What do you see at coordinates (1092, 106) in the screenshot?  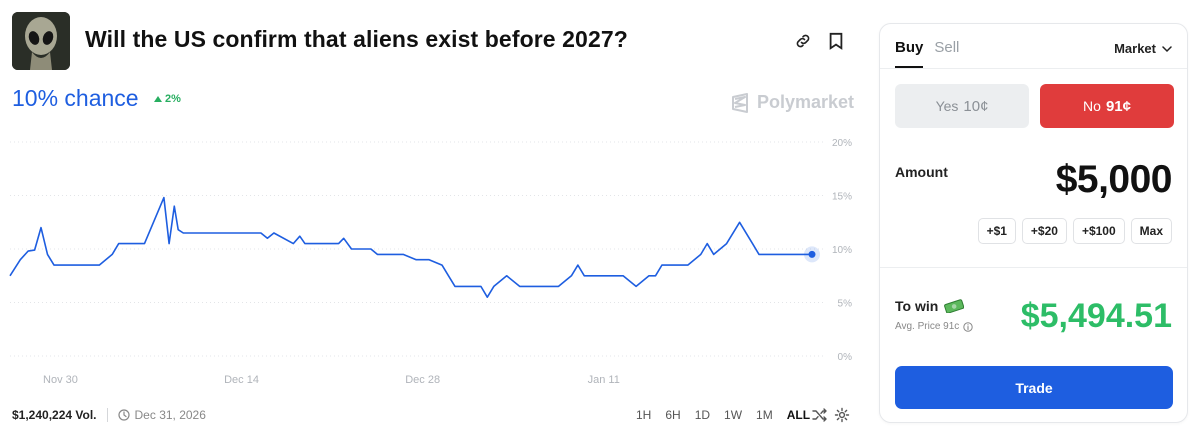 I see `no-label: No` at bounding box center [1092, 106].